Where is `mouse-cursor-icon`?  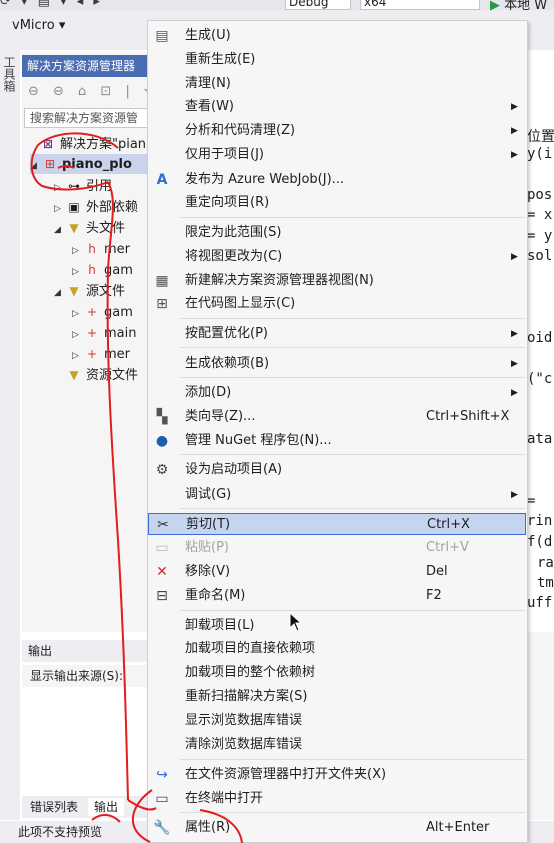 mouse-cursor-icon is located at coordinates (296, 622).